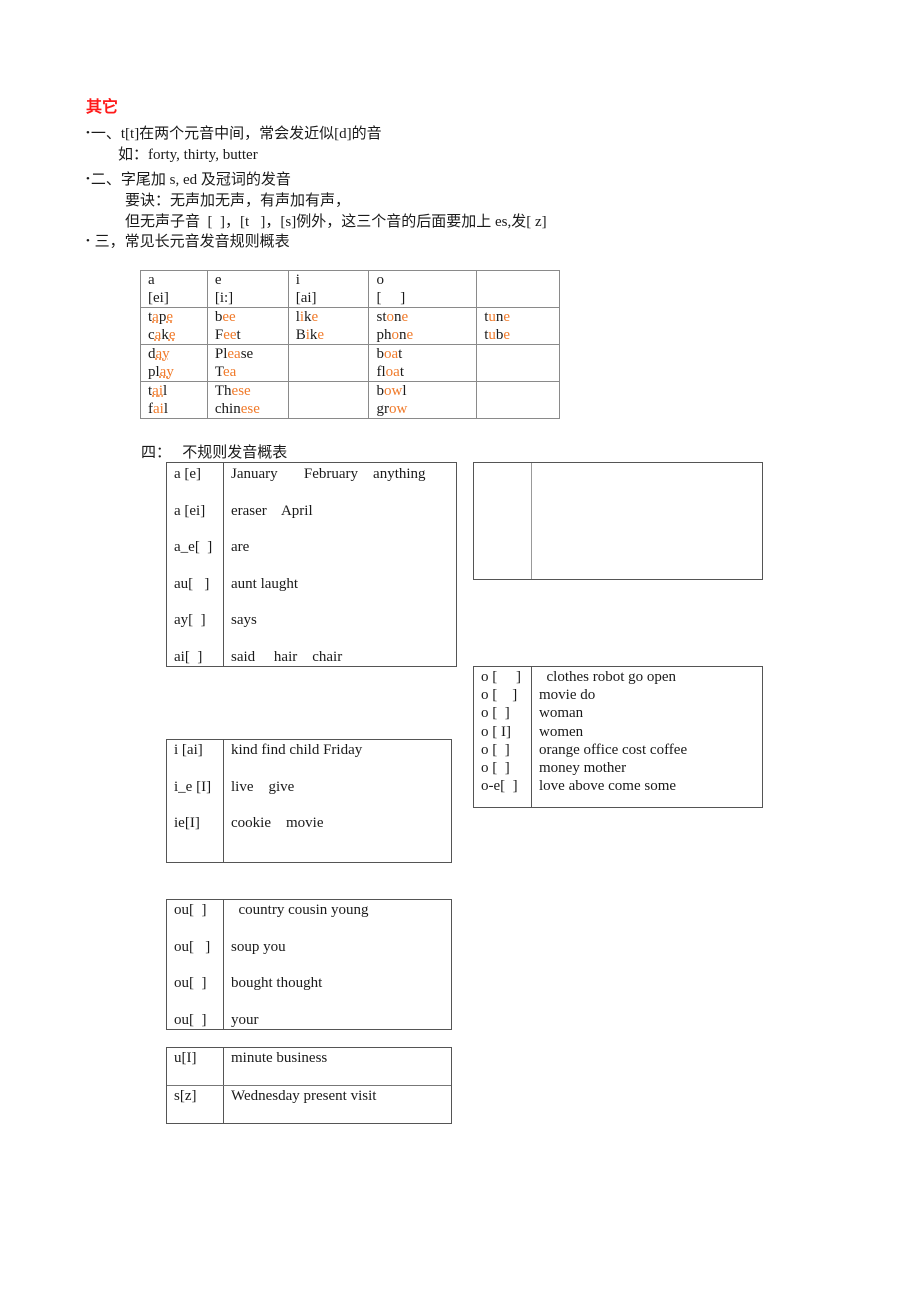 The image size is (920, 1302). I want to click on example-words: said hair chair, so click(287, 656).